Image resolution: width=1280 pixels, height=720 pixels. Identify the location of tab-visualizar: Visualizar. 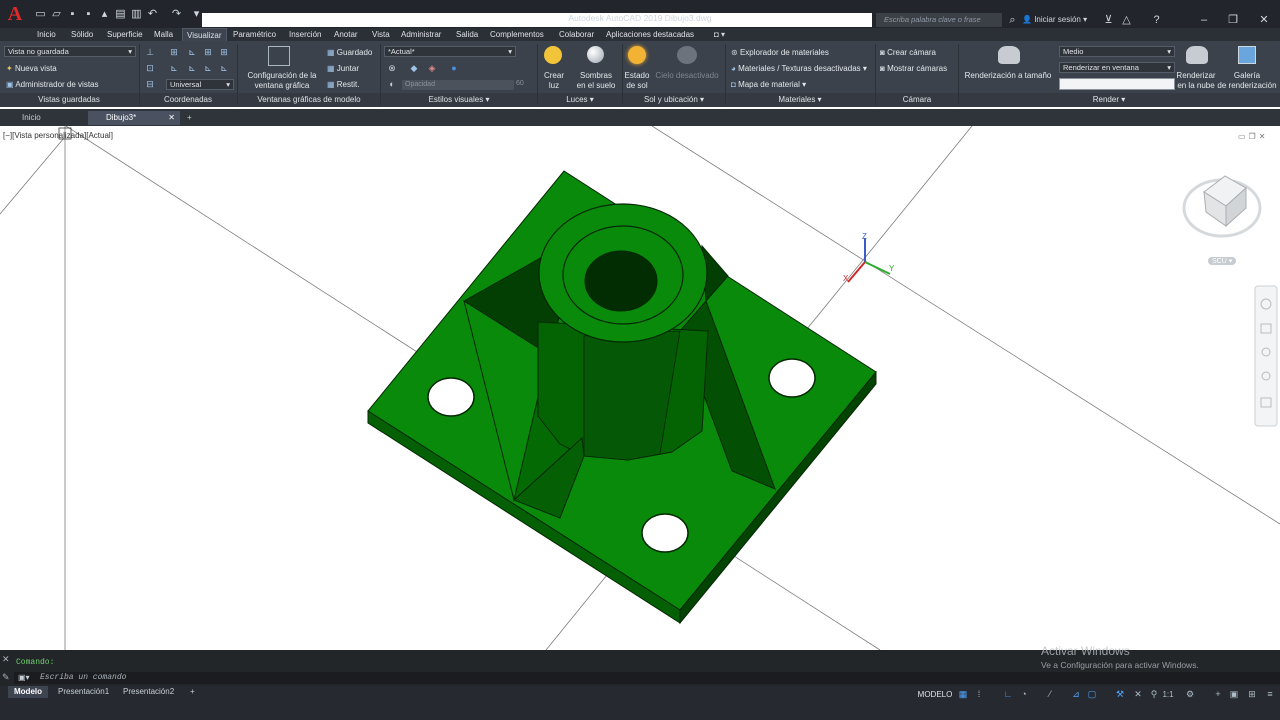
(204, 34).